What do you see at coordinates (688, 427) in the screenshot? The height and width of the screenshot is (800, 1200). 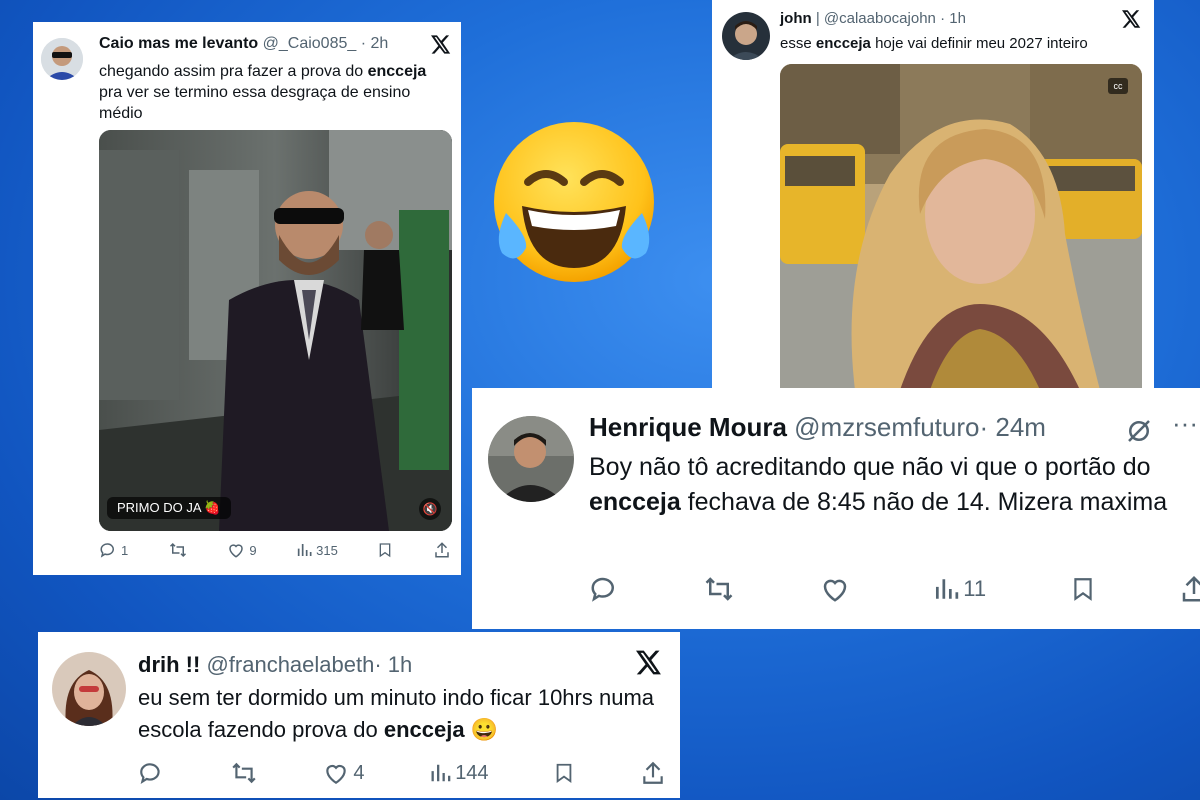 I see `author-name: Henrique Moura` at bounding box center [688, 427].